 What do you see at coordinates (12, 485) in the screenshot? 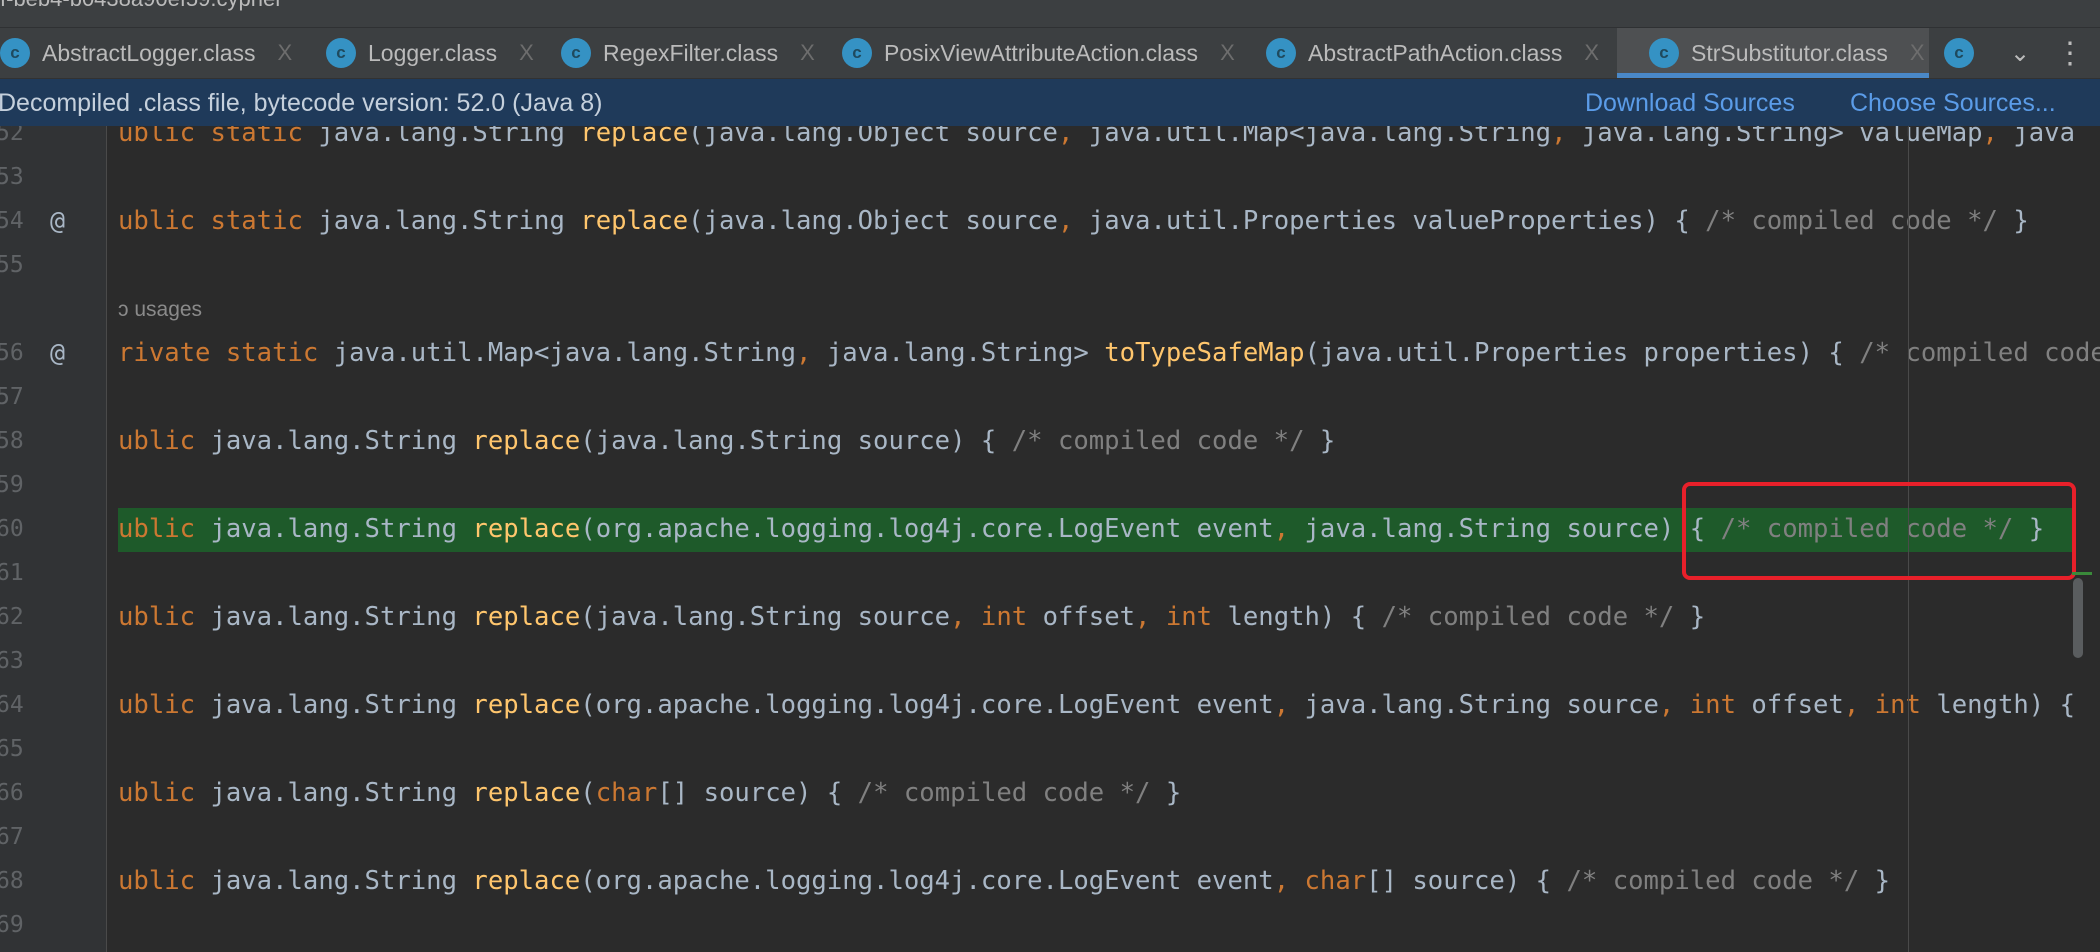
I see `line-number: 59` at bounding box center [12, 485].